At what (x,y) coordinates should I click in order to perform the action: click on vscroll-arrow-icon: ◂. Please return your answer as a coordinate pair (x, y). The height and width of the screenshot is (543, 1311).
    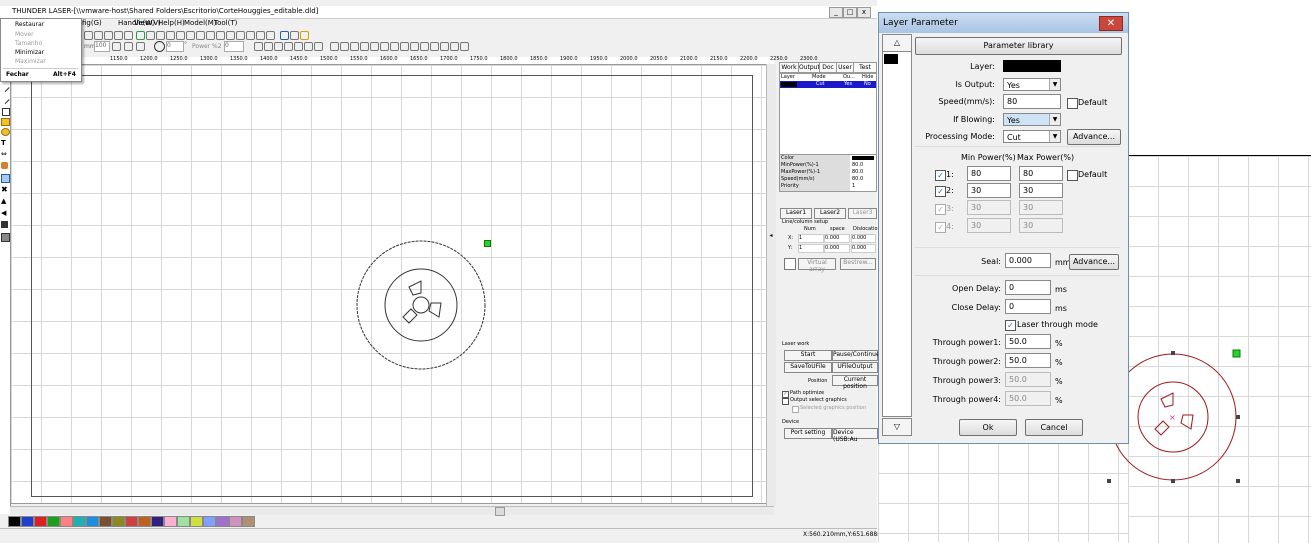
    Looking at the image, I should click on (771, 236).